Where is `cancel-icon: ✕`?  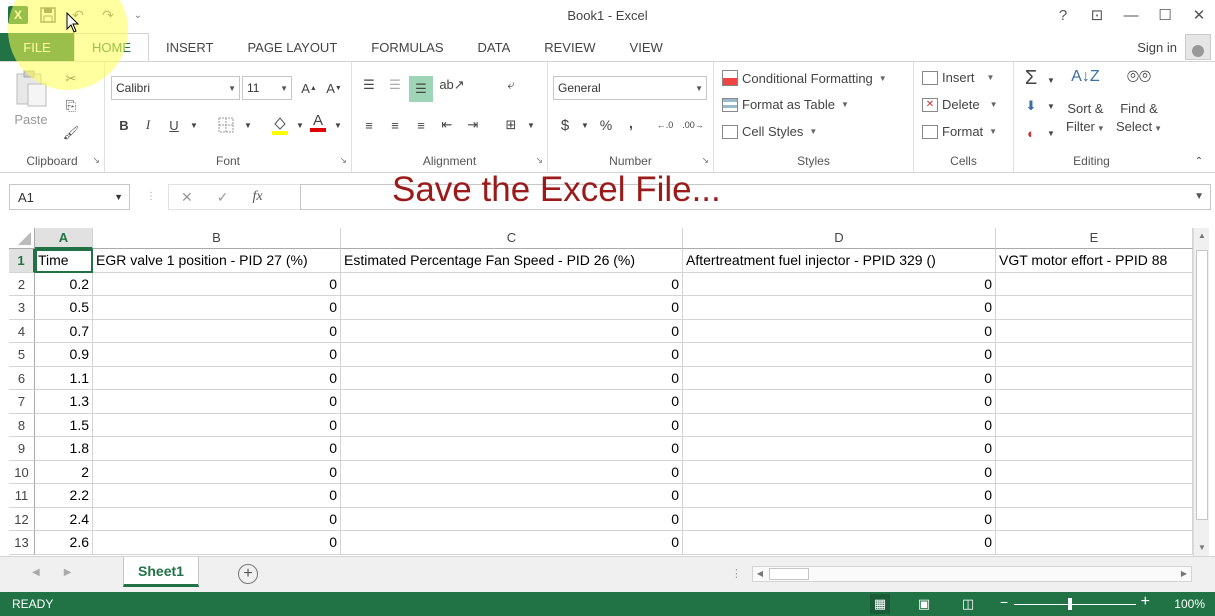 cancel-icon: ✕ is located at coordinates (187, 197).